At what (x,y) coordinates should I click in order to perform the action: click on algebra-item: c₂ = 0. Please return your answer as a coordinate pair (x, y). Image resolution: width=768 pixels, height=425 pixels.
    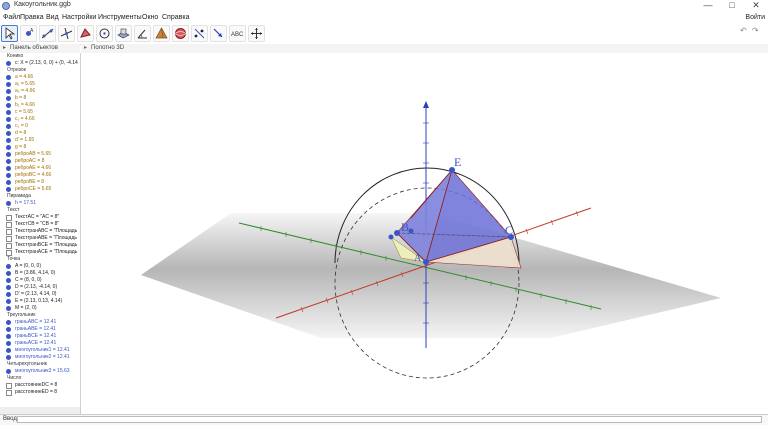
    Looking at the image, I should click on (40, 126).